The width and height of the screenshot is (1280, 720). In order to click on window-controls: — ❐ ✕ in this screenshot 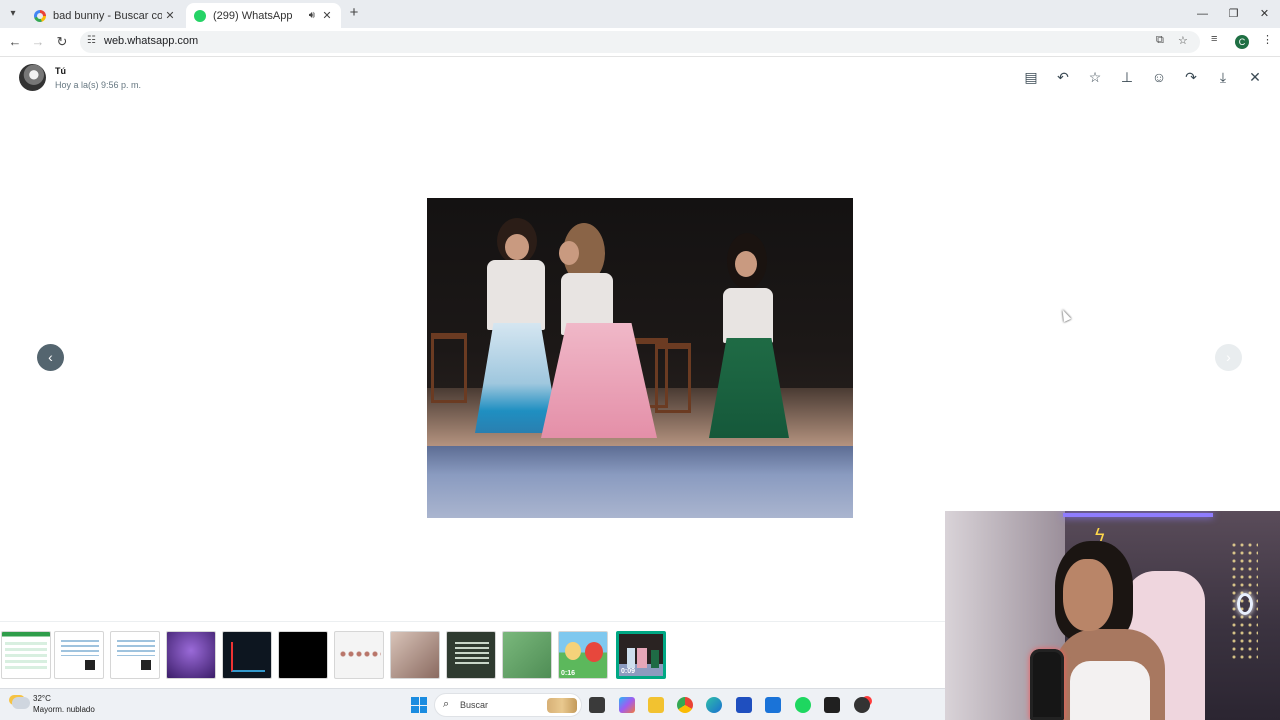, I will do `click(1233, 14)`.